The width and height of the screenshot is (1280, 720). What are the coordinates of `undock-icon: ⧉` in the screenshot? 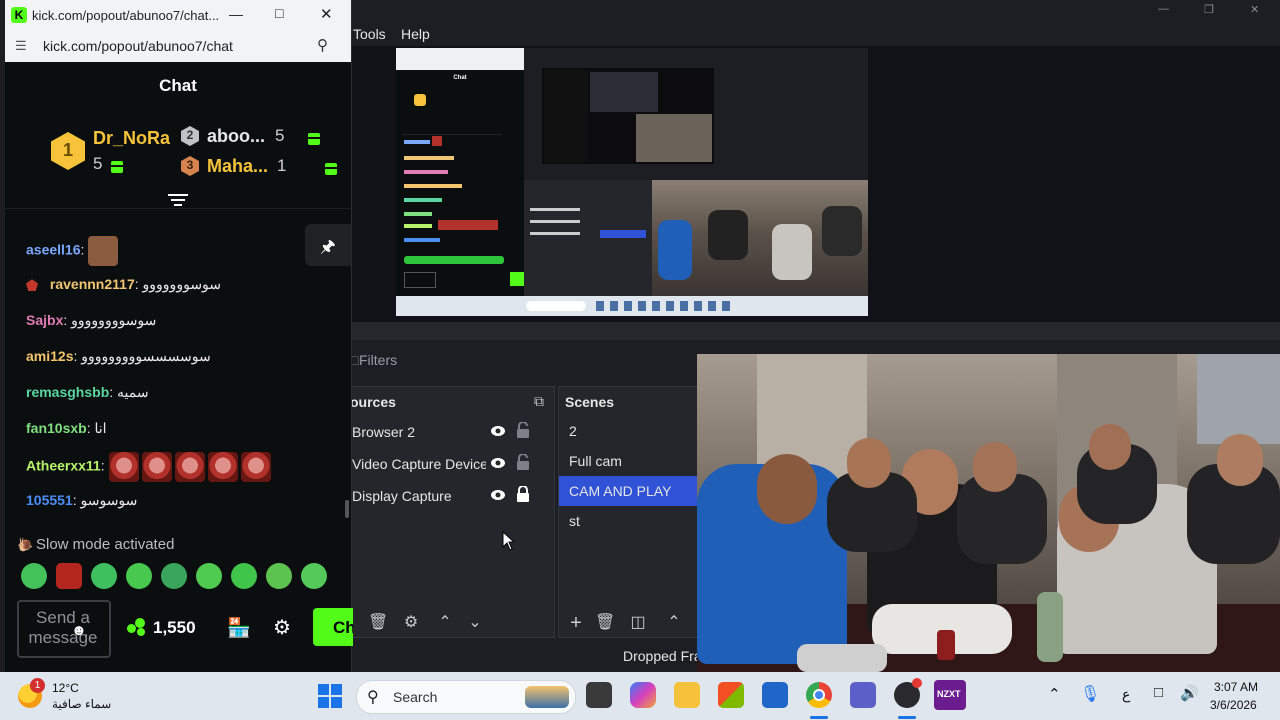 It's located at (539, 401).